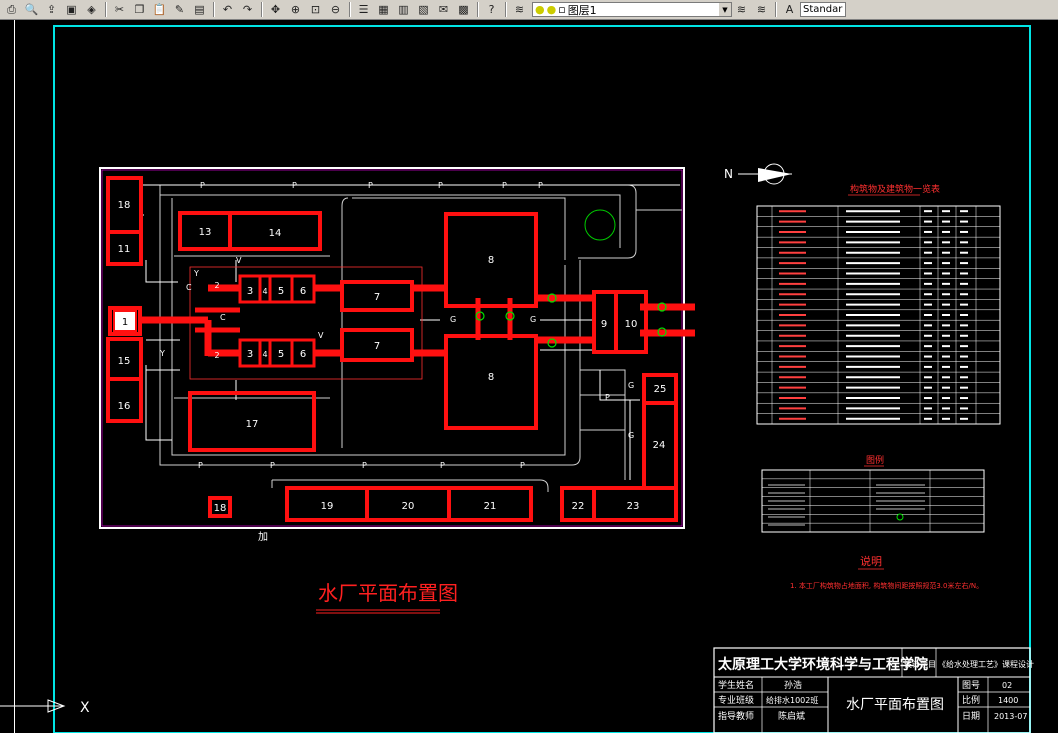  What do you see at coordinates (792, 700) in the screenshot?
I see `major: 给排水1002班` at bounding box center [792, 700].